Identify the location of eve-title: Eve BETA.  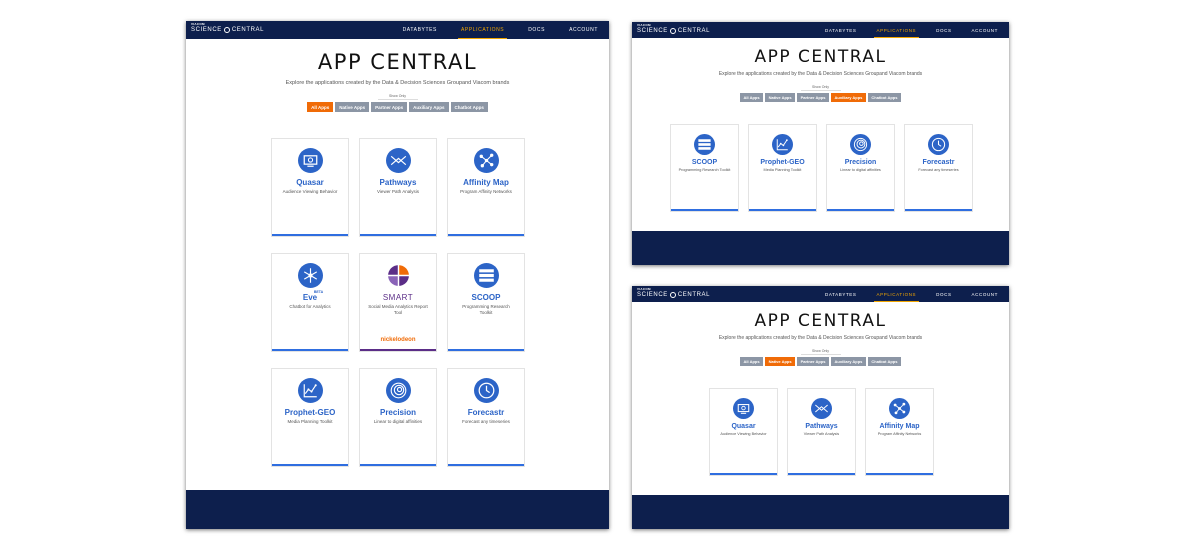
(313, 296).